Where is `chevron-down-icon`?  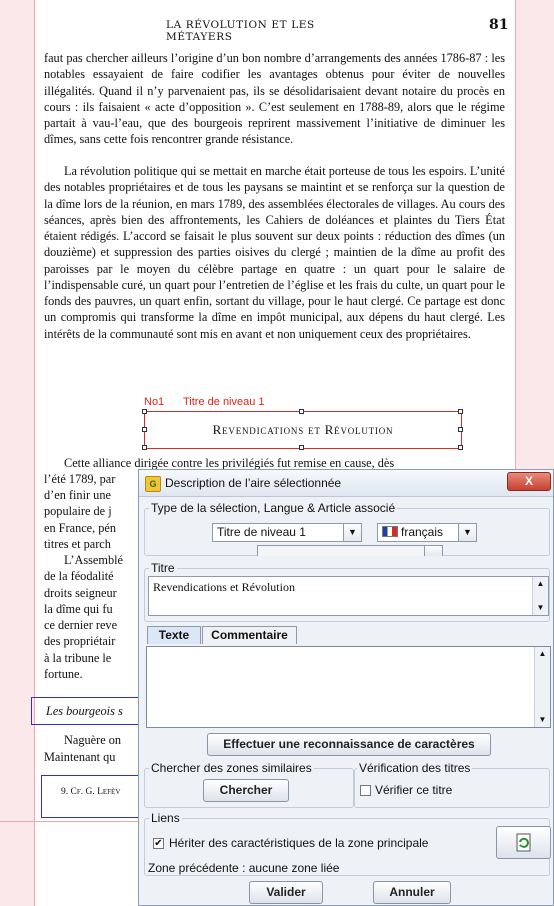 chevron-down-icon is located at coordinates (433, 551).